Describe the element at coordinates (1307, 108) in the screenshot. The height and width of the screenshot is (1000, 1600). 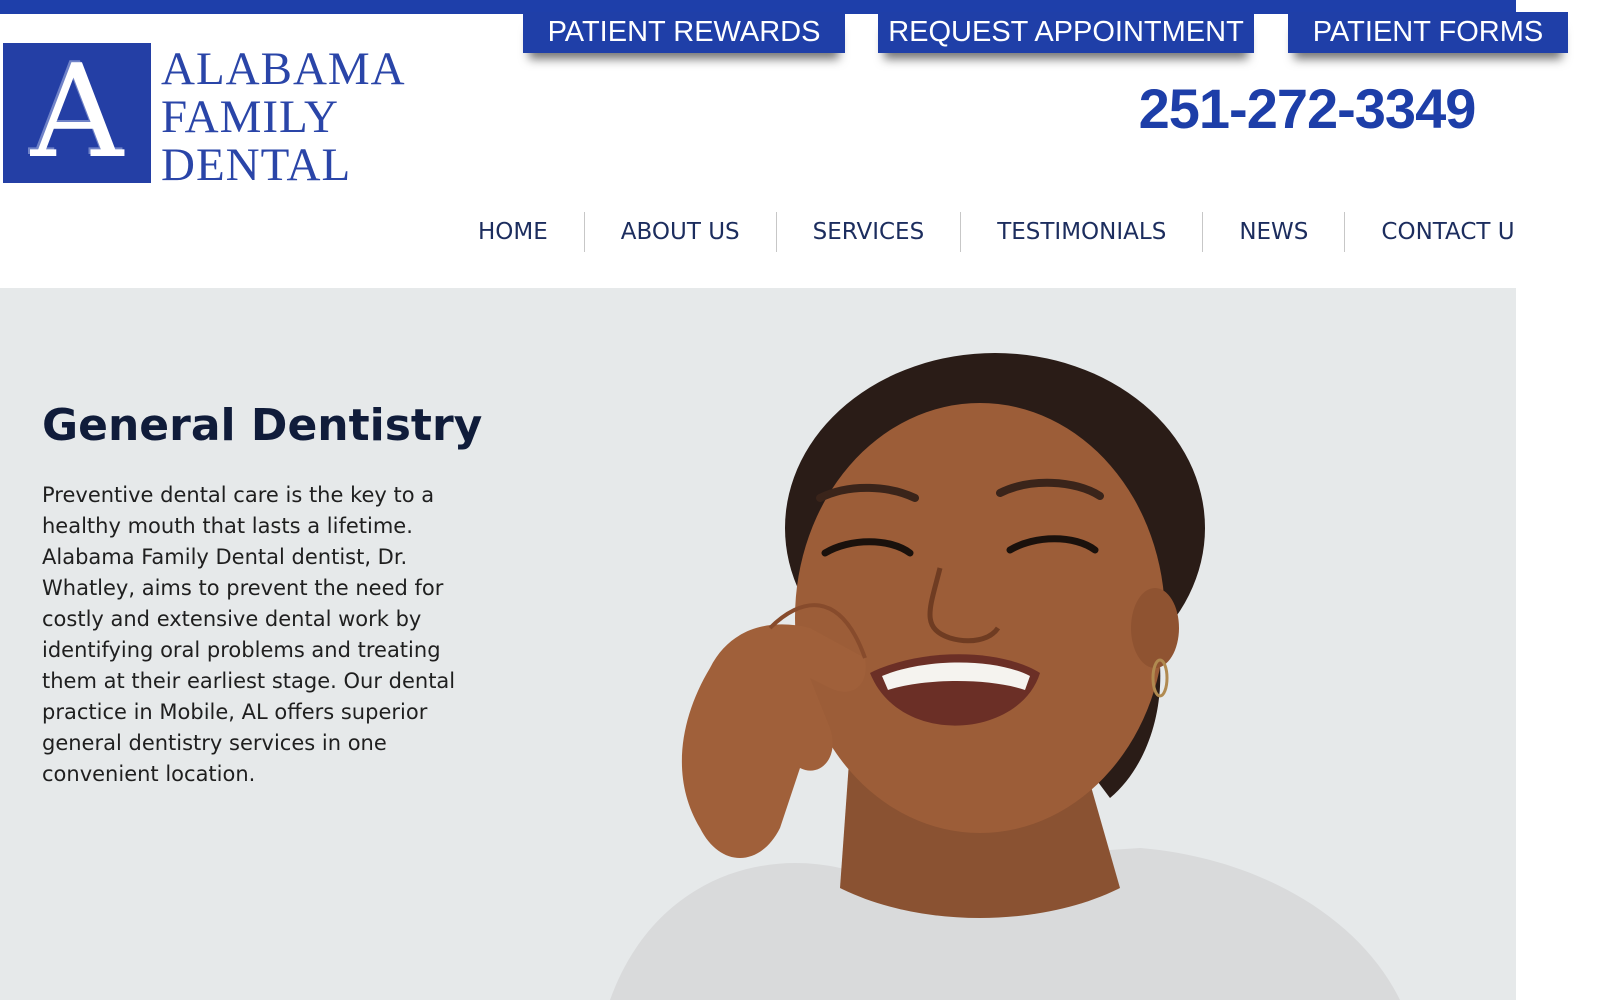
I see `phone-number: 251-272-3349` at that location.